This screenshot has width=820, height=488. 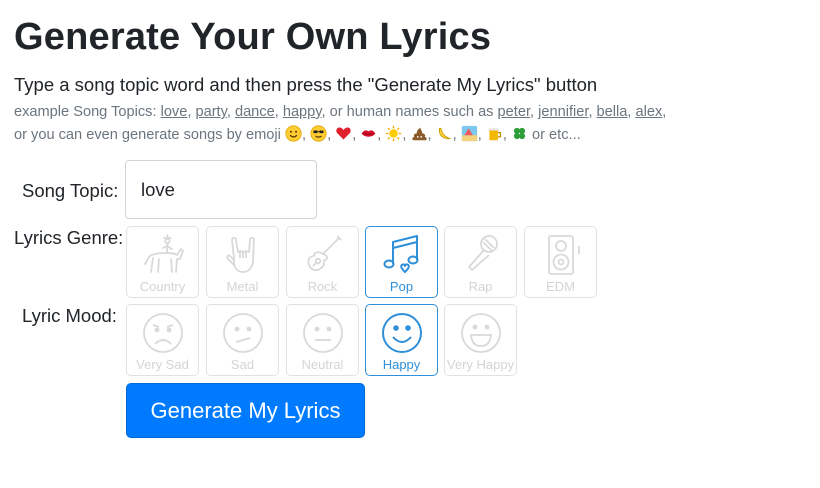 I want to click on smiling-face-emoji, so click(x=293, y=134).